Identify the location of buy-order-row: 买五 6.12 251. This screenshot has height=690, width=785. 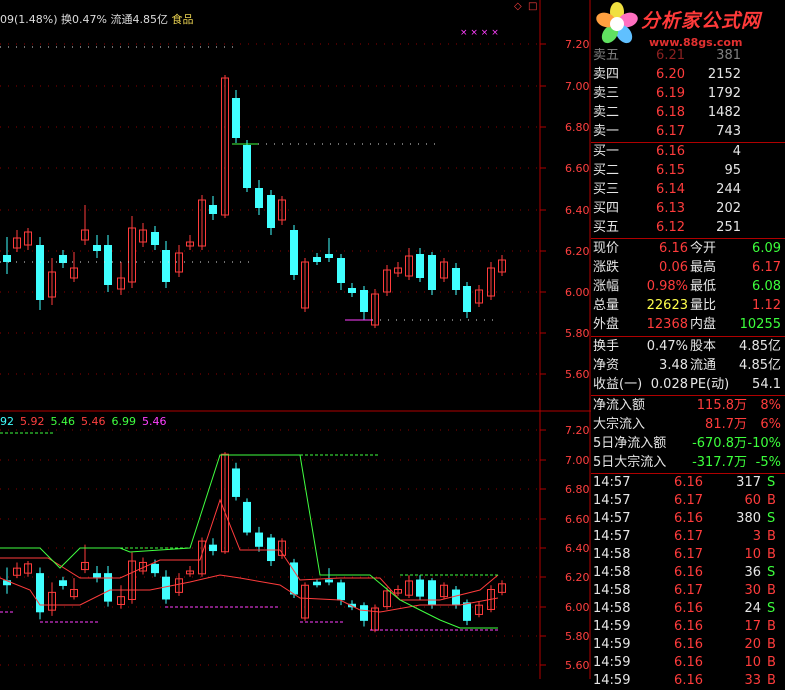
(688, 228).